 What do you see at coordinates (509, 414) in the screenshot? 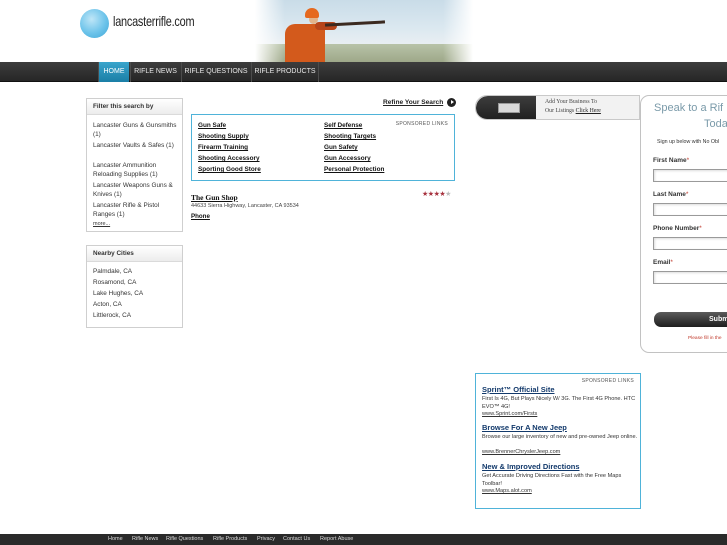
I see `ad-url-link: www.Sprint.com/Firsts` at bounding box center [509, 414].